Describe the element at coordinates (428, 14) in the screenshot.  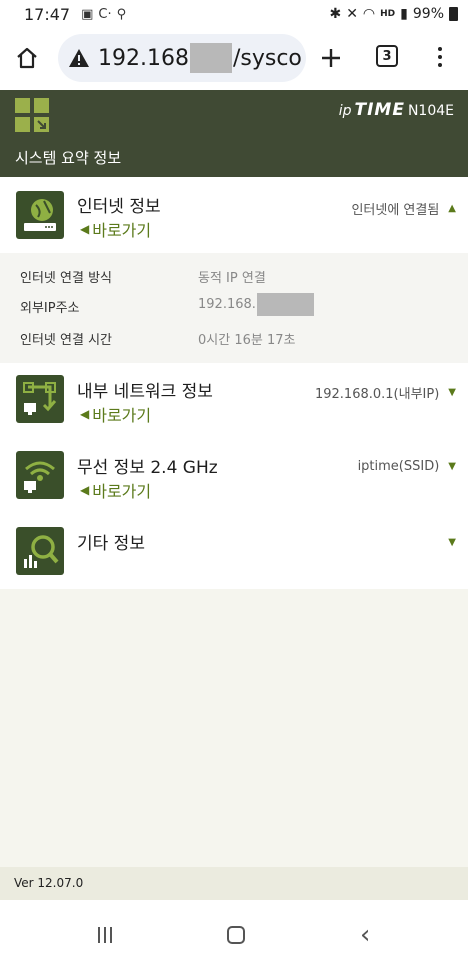
I see `battery-percent: 99%` at that location.